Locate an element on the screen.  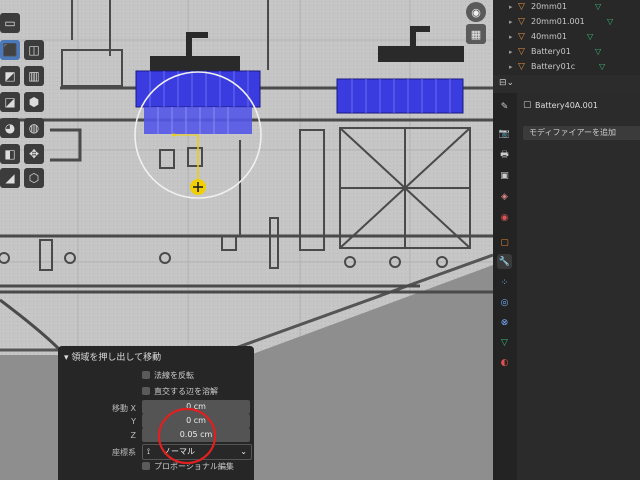
properties-header: ⊟⌄ is located at coordinates (566, 84).